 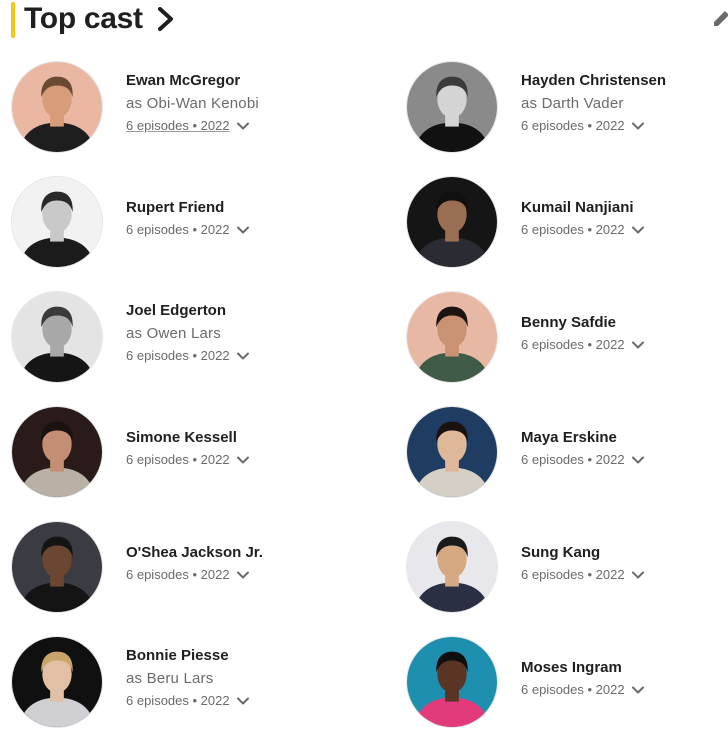 What do you see at coordinates (593, 81) in the screenshot?
I see `actor-name-link: Hayden Christensen` at bounding box center [593, 81].